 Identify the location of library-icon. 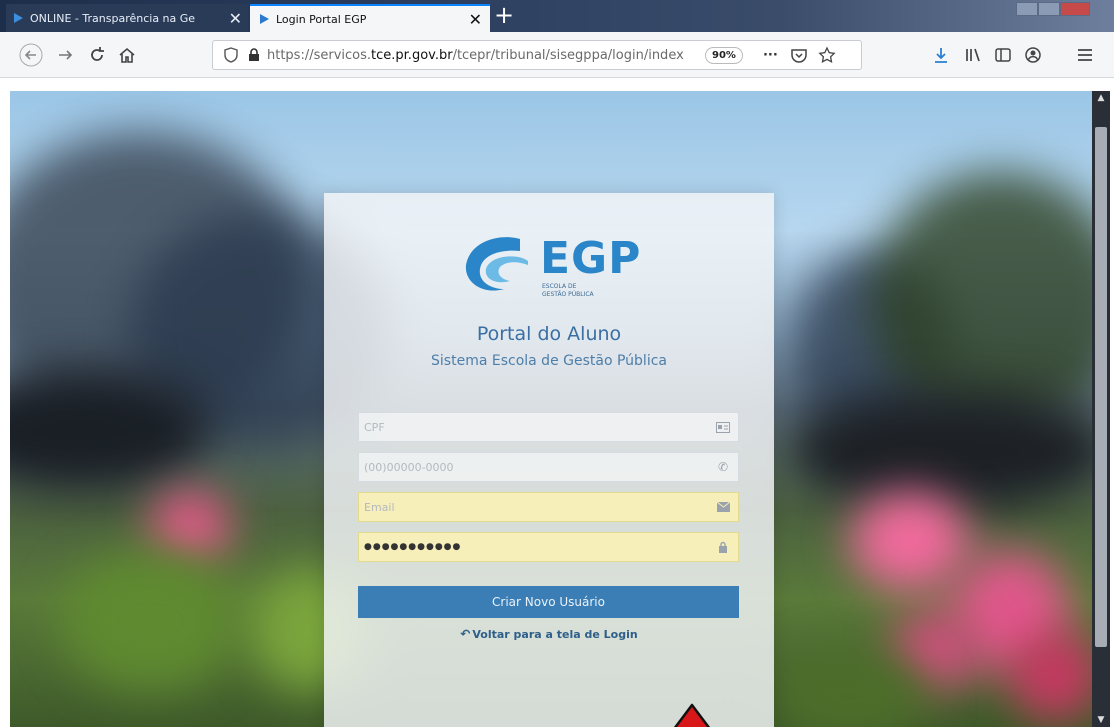
(973, 55).